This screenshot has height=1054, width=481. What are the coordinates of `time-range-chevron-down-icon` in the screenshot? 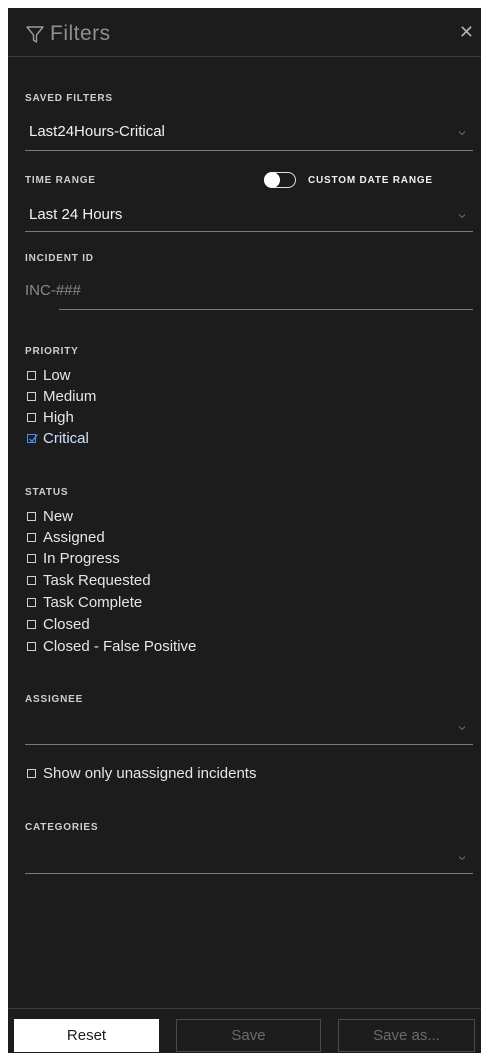 It's located at (462, 216).